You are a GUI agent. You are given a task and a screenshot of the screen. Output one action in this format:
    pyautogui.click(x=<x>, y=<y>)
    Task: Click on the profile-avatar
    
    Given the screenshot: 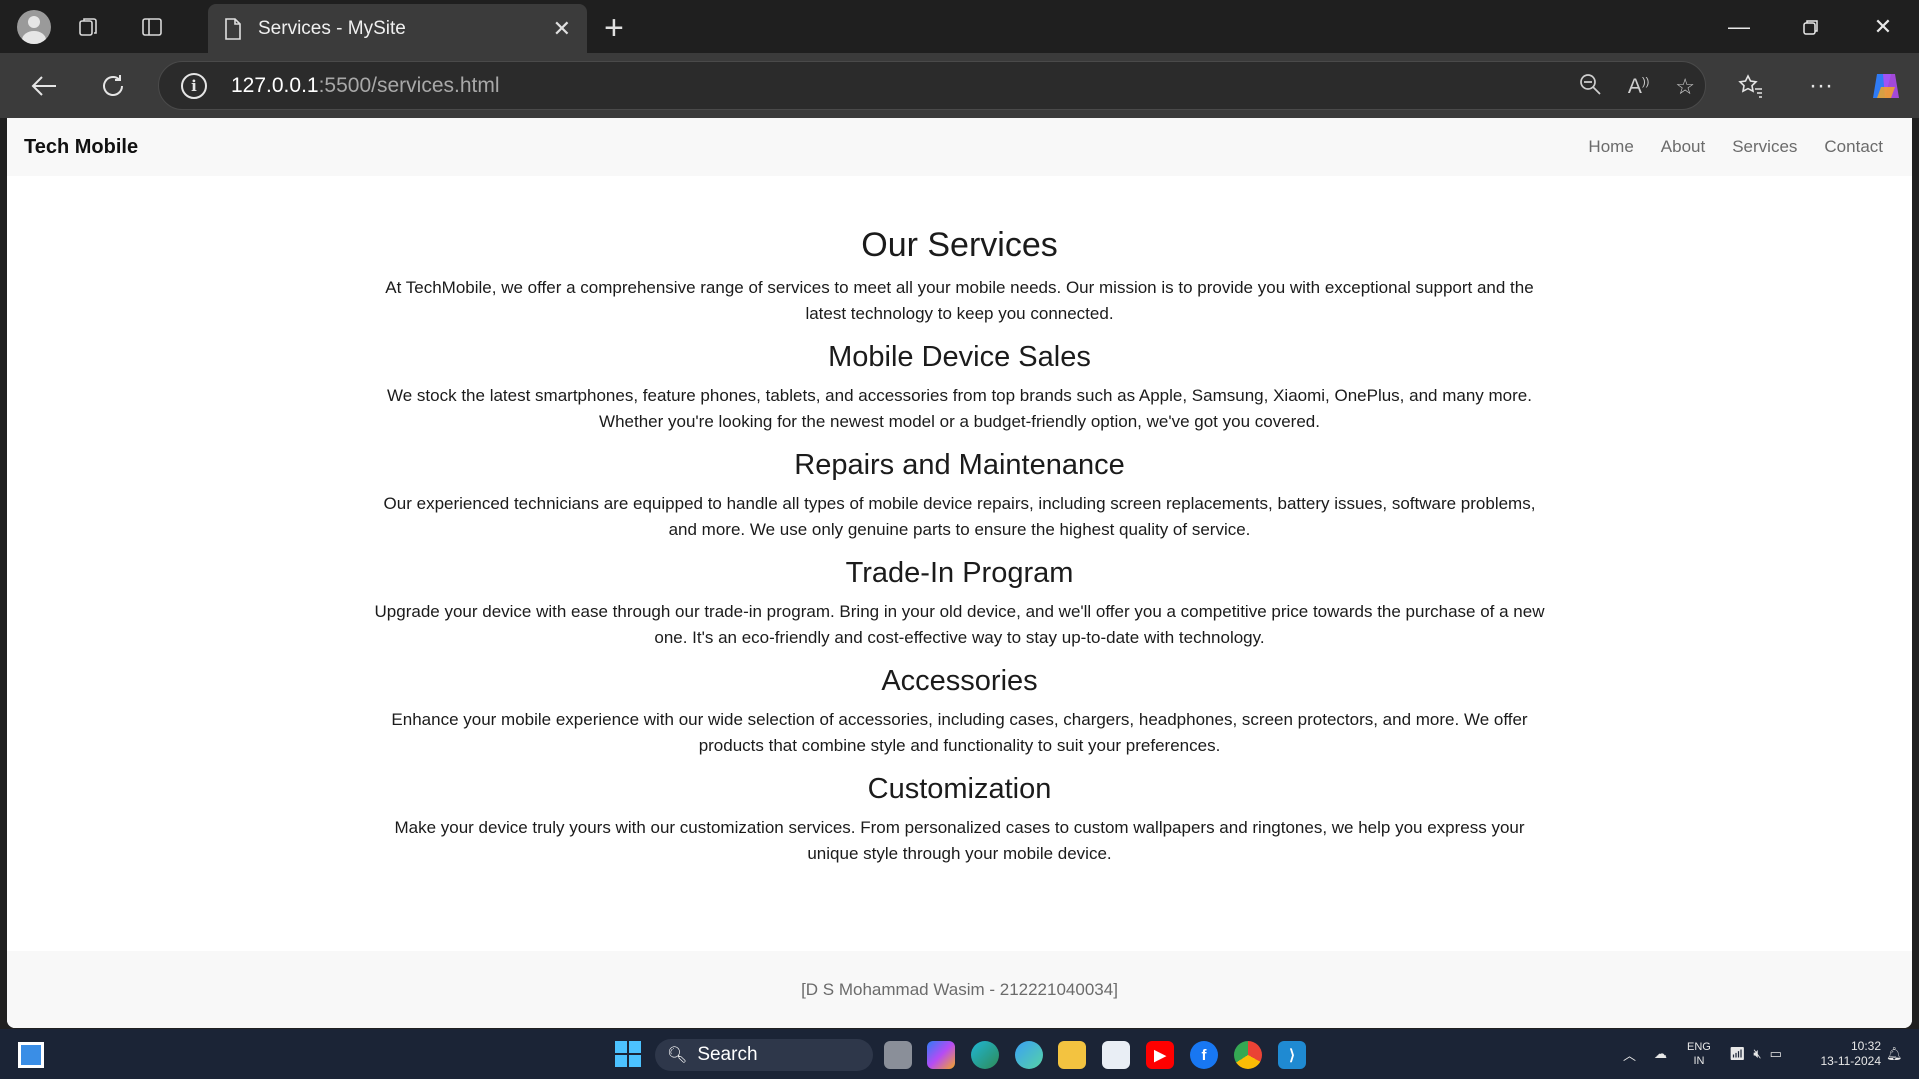 What is the action you would take?
    pyautogui.click(x=34, y=26)
    